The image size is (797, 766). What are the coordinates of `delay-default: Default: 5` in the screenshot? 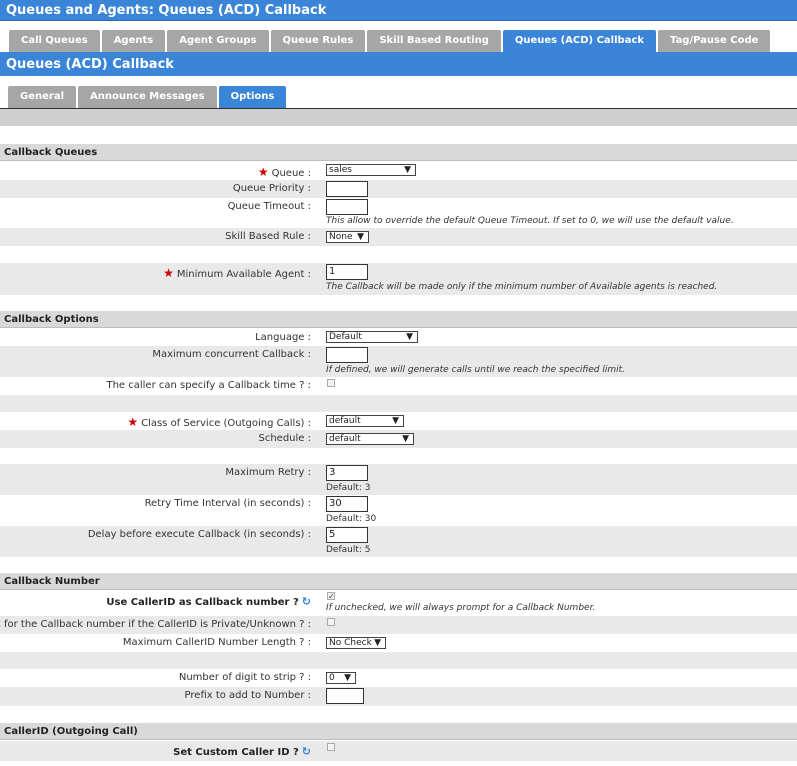 It's located at (348, 550).